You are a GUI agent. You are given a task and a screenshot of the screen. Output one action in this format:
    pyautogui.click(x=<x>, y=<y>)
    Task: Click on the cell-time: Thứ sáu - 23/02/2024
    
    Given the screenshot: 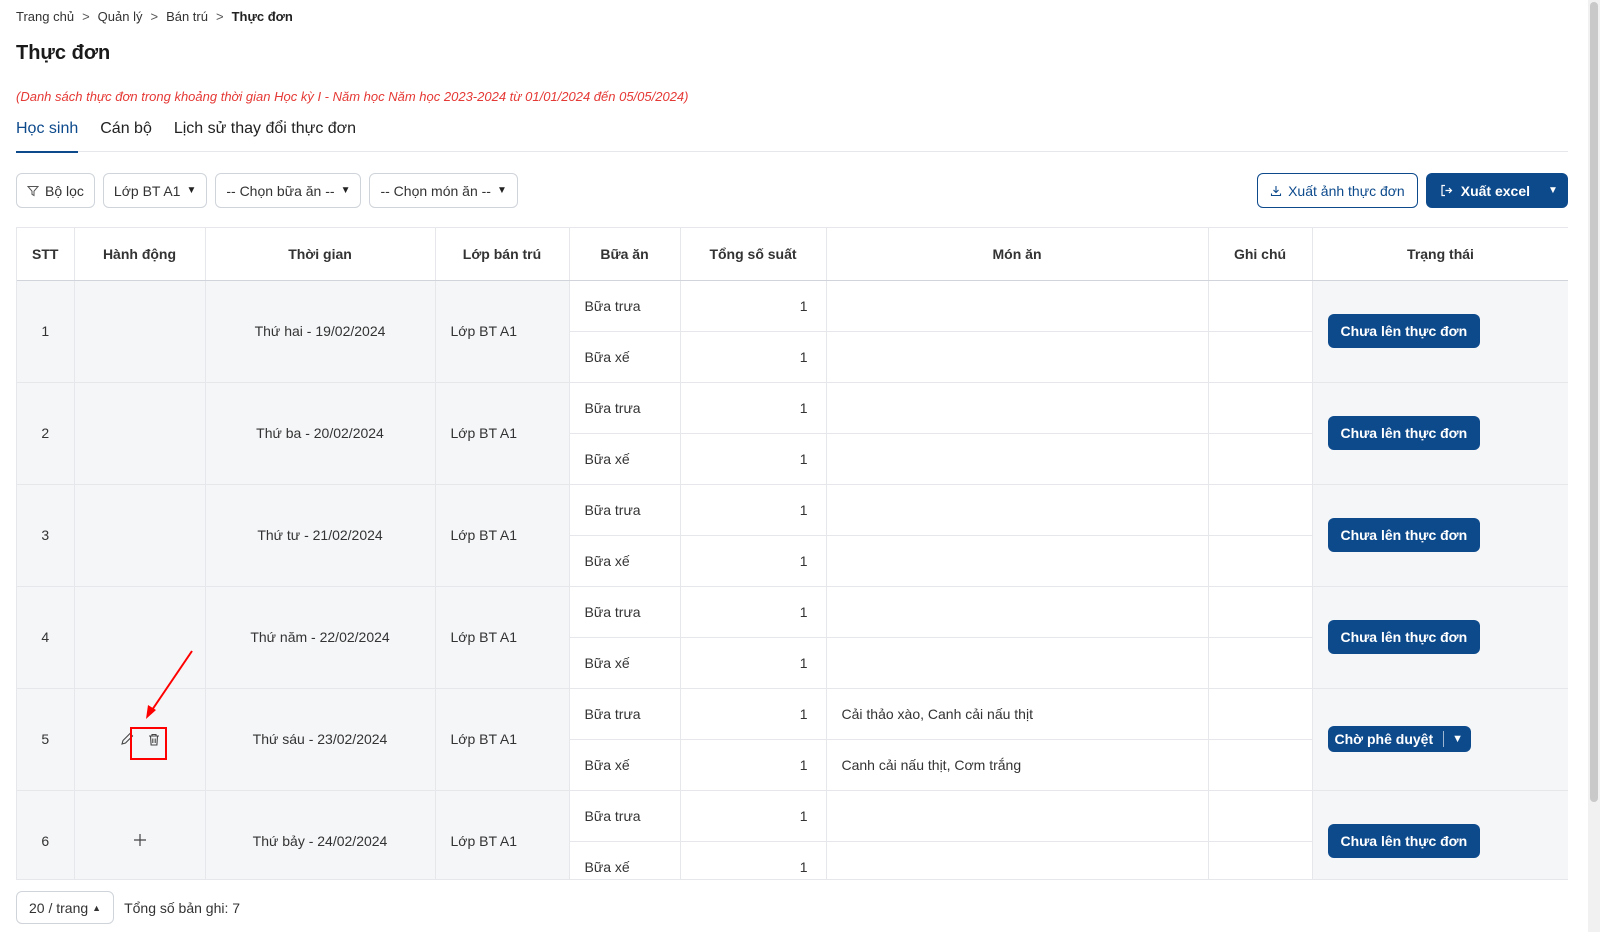 What is the action you would take?
    pyautogui.click(x=320, y=739)
    